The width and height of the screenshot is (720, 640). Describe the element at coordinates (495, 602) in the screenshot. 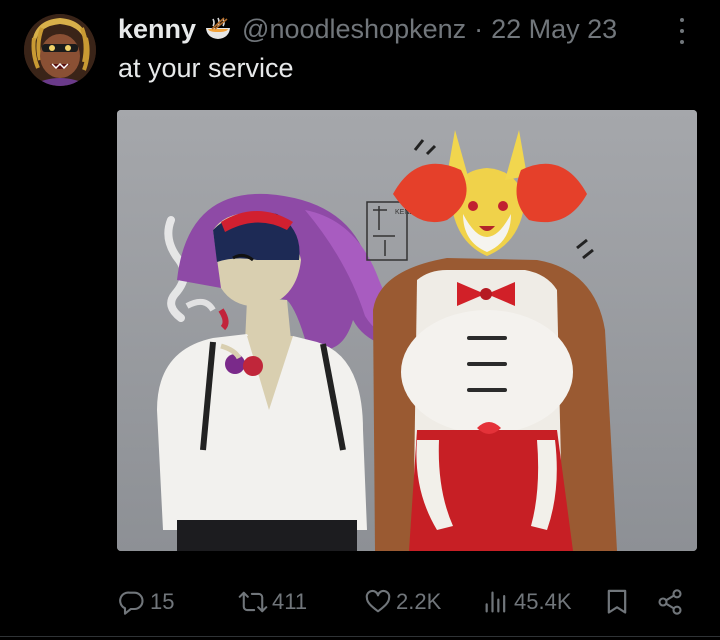

I see `views-icon` at that location.